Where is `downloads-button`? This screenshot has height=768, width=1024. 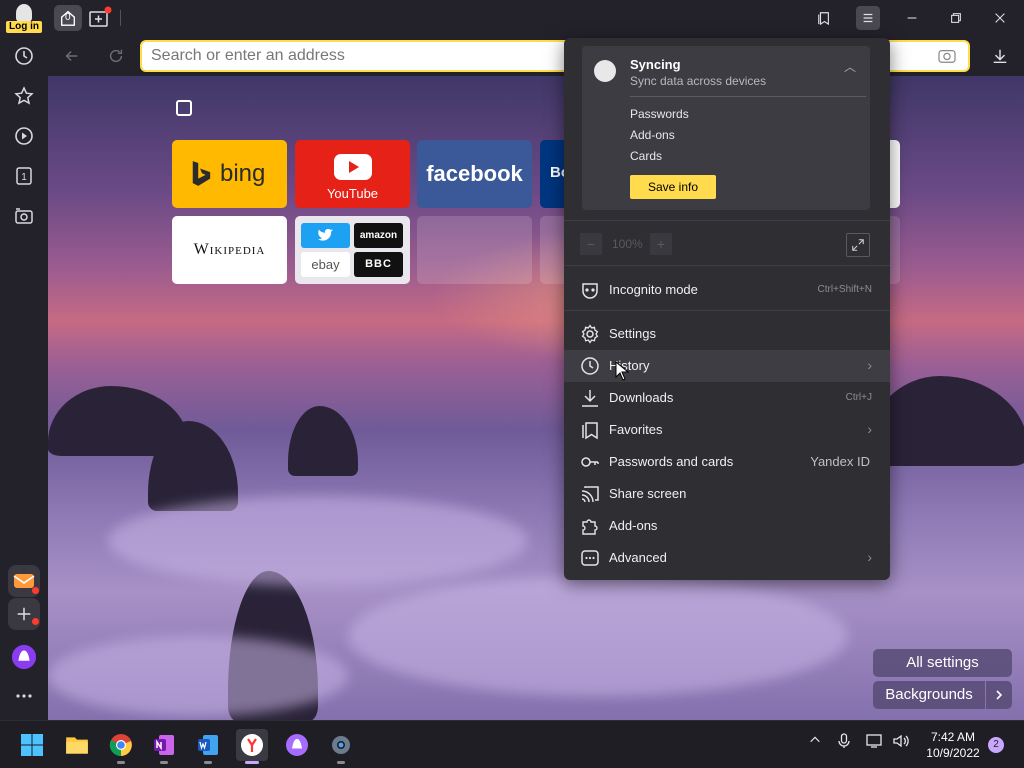
downloads-button is located at coordinates (1000, 56).